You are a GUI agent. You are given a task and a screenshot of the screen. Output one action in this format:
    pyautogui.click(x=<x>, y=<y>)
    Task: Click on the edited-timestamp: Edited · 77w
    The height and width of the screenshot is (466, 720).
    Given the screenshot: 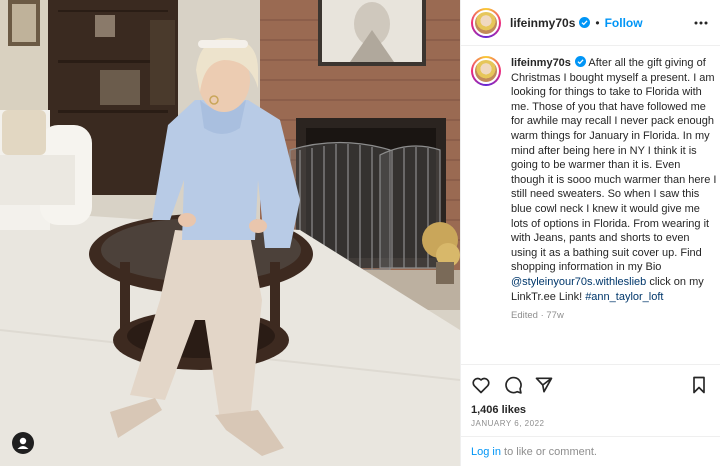 What is the action you would take?
    pyautogui.click(x=537, y=316)
    